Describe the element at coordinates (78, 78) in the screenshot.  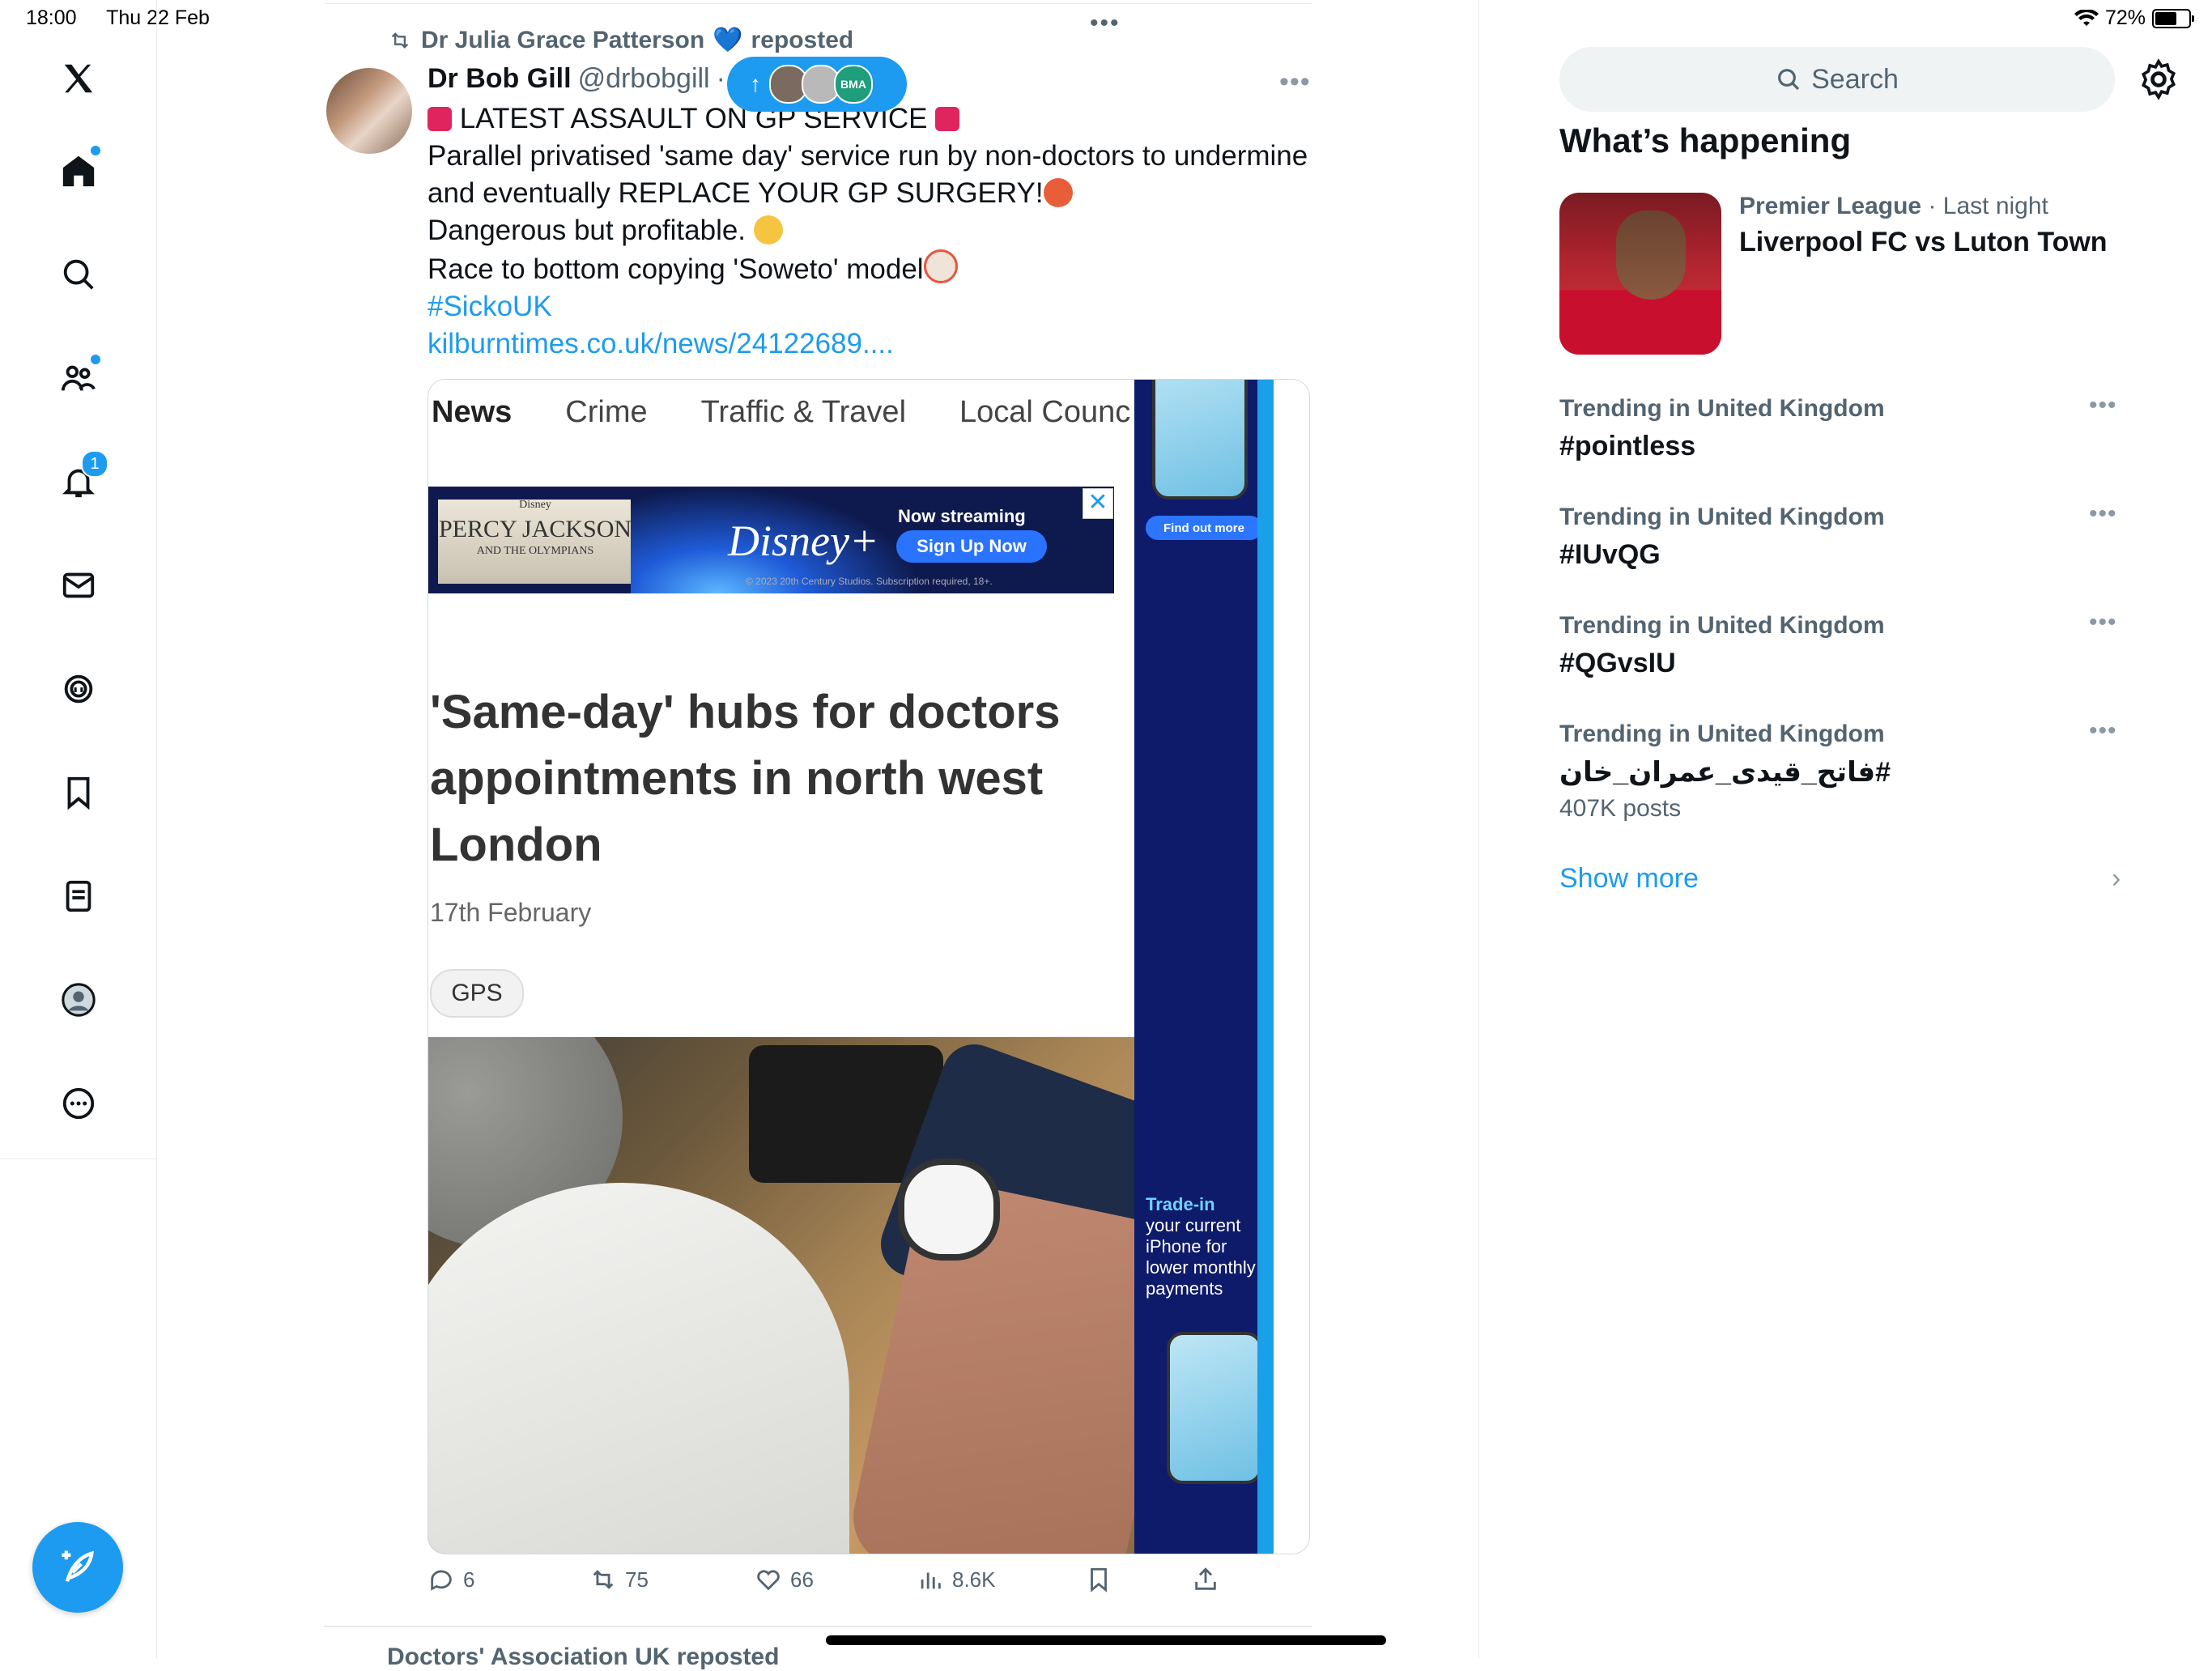
I see `x-logo-icon` at that location.